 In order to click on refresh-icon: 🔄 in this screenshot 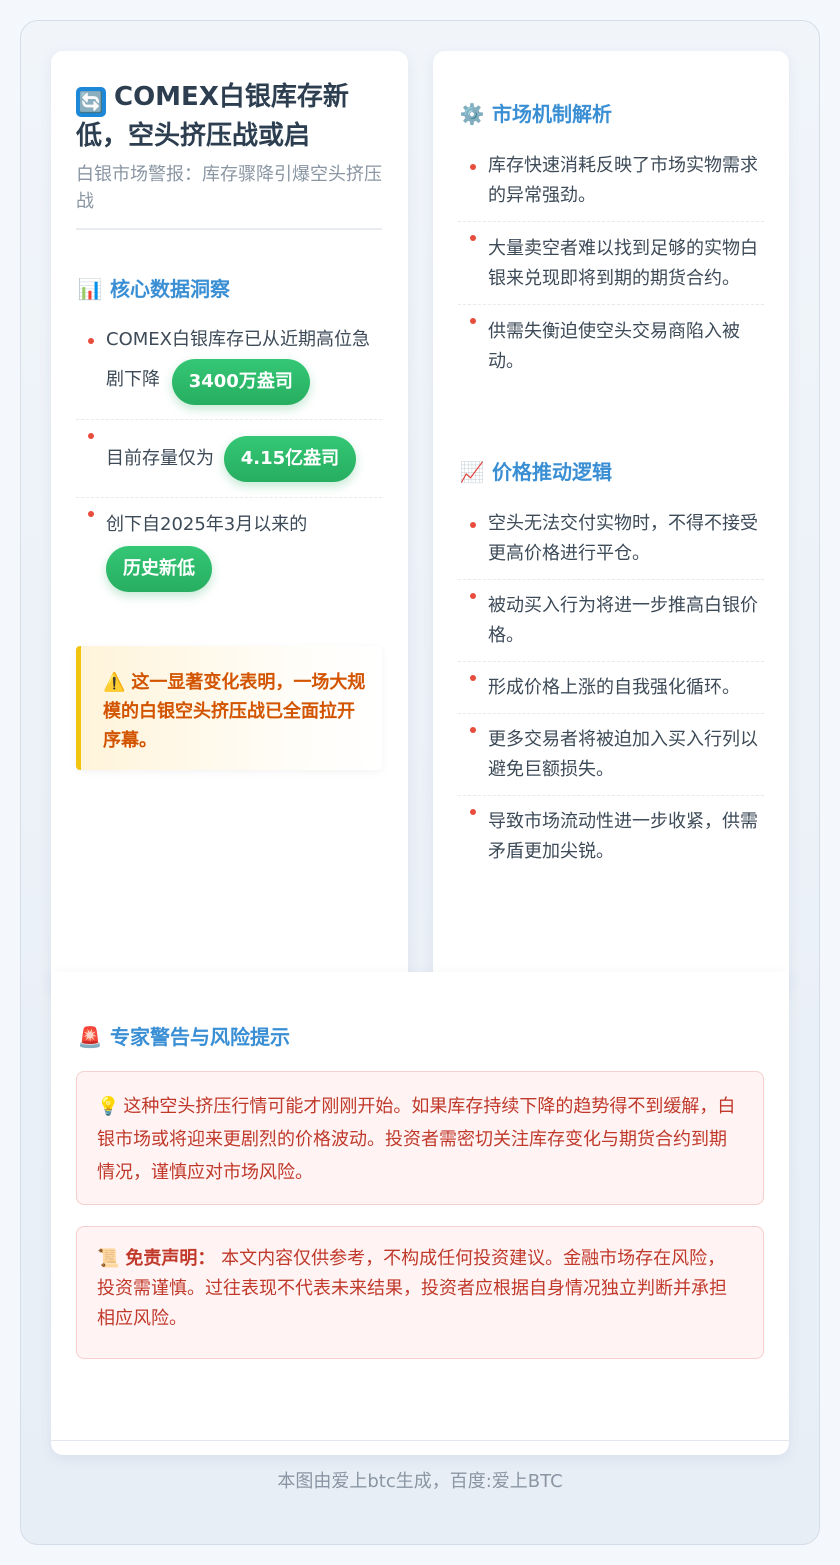, I will do `click(91, 102)`.